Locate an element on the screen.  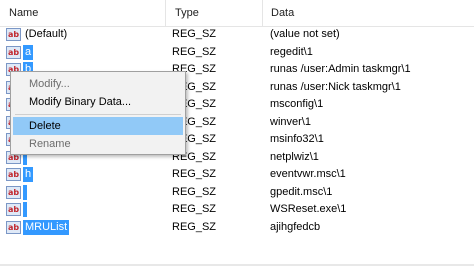
value-name: (Default) is located at coordinates (46, 34).